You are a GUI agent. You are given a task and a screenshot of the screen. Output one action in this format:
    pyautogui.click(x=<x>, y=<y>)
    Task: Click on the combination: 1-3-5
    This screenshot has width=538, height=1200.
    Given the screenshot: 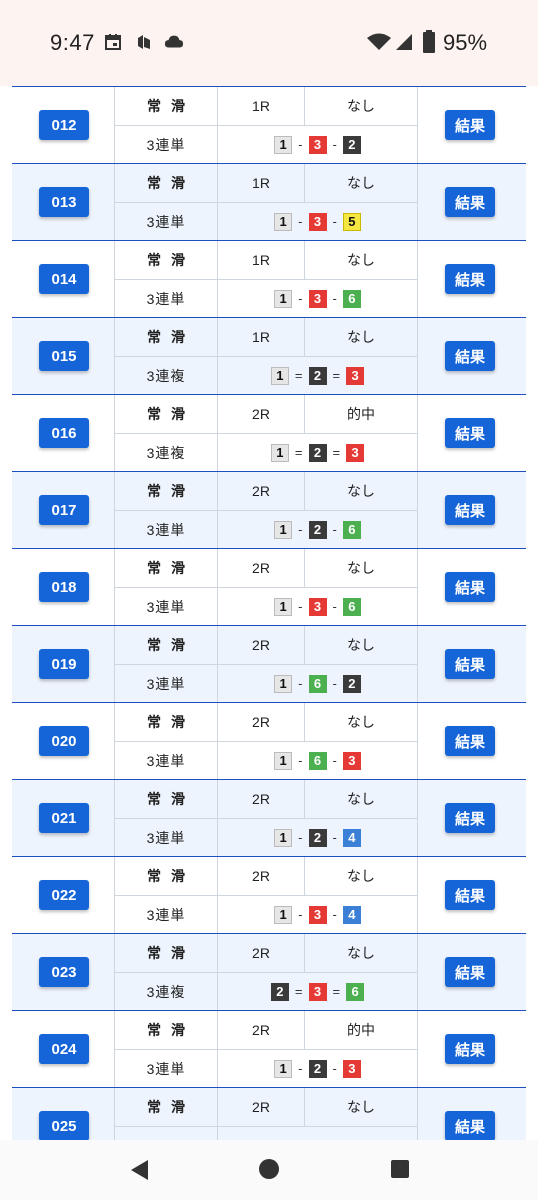 What is the action you would take?
    pyautogui.click(x=317, y=221)
    